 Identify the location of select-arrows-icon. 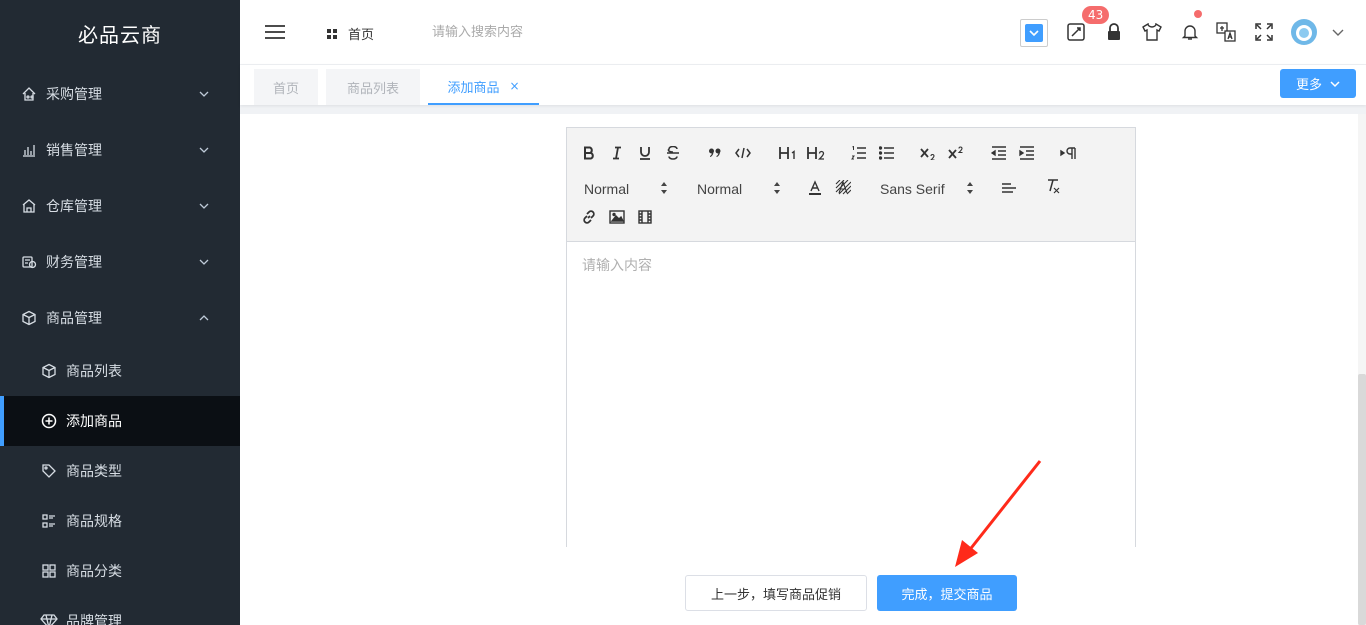
(970, 188).